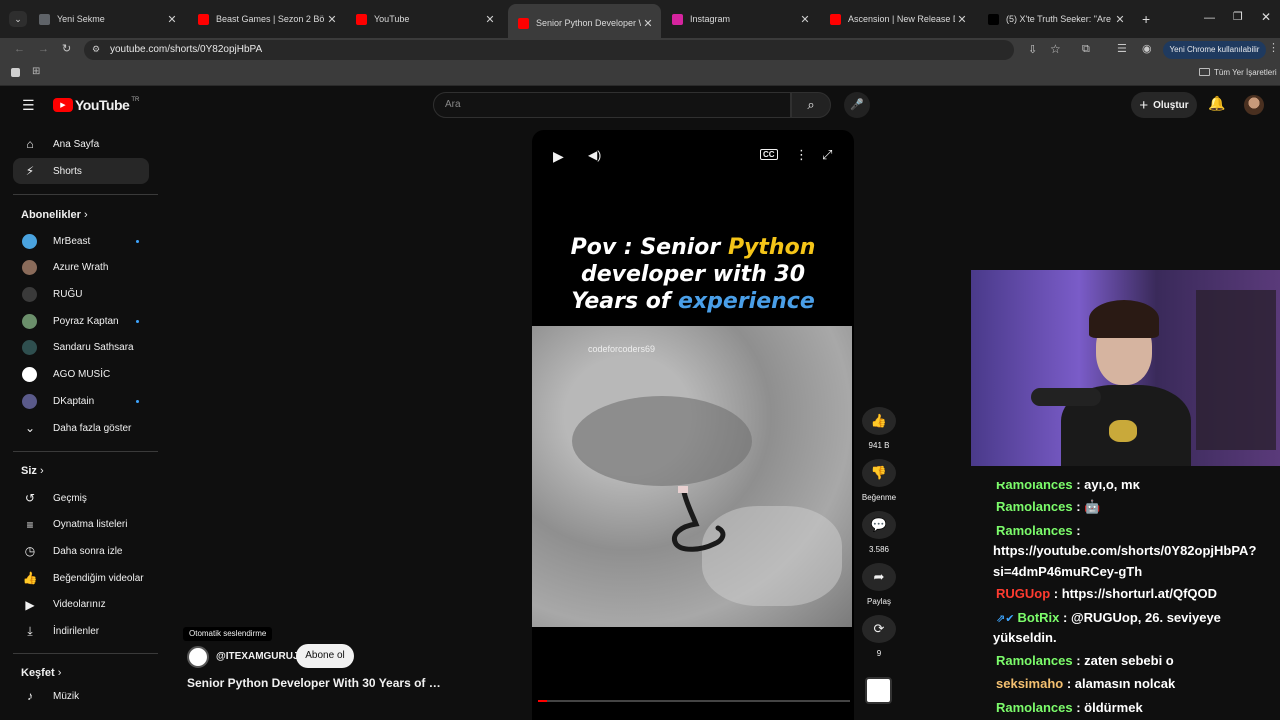 The height and width of the screenshot is (720, 1280). What do you see at coordinates (1092, 506) in the screenshot?
I see `chat-text: 🤖` at bounding box center [1092, 506].